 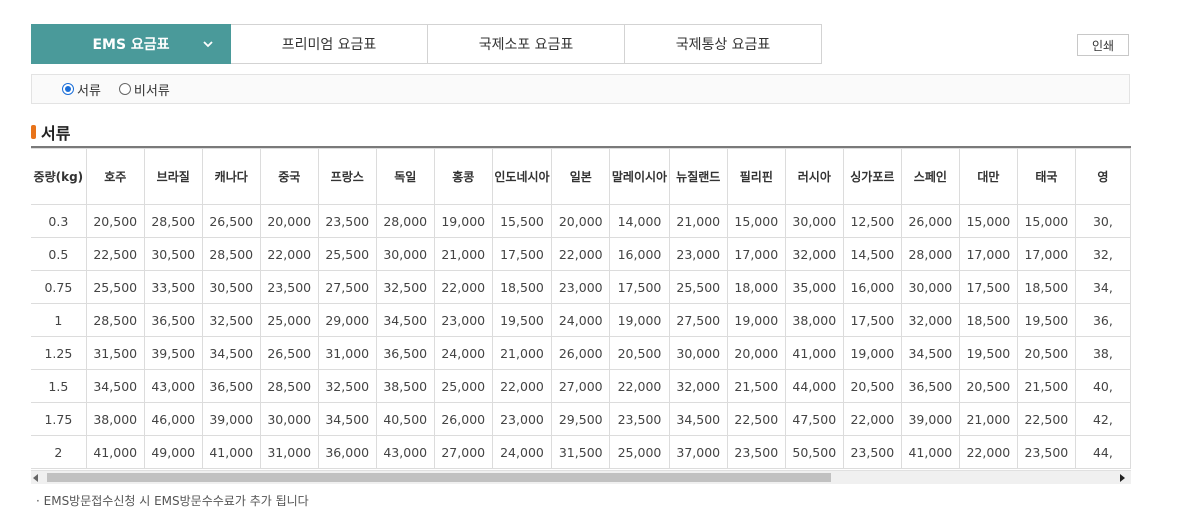 What do you see at coordinates (814, 254) in the screenshot?
I see `rate-cell: 32,000` at bounding box center [814, 254].